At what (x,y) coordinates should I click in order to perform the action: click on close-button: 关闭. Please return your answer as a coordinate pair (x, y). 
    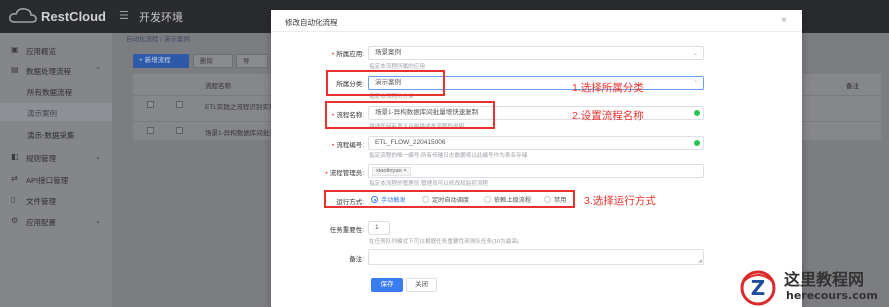
    Looking at the image, I should click on (421, 285).